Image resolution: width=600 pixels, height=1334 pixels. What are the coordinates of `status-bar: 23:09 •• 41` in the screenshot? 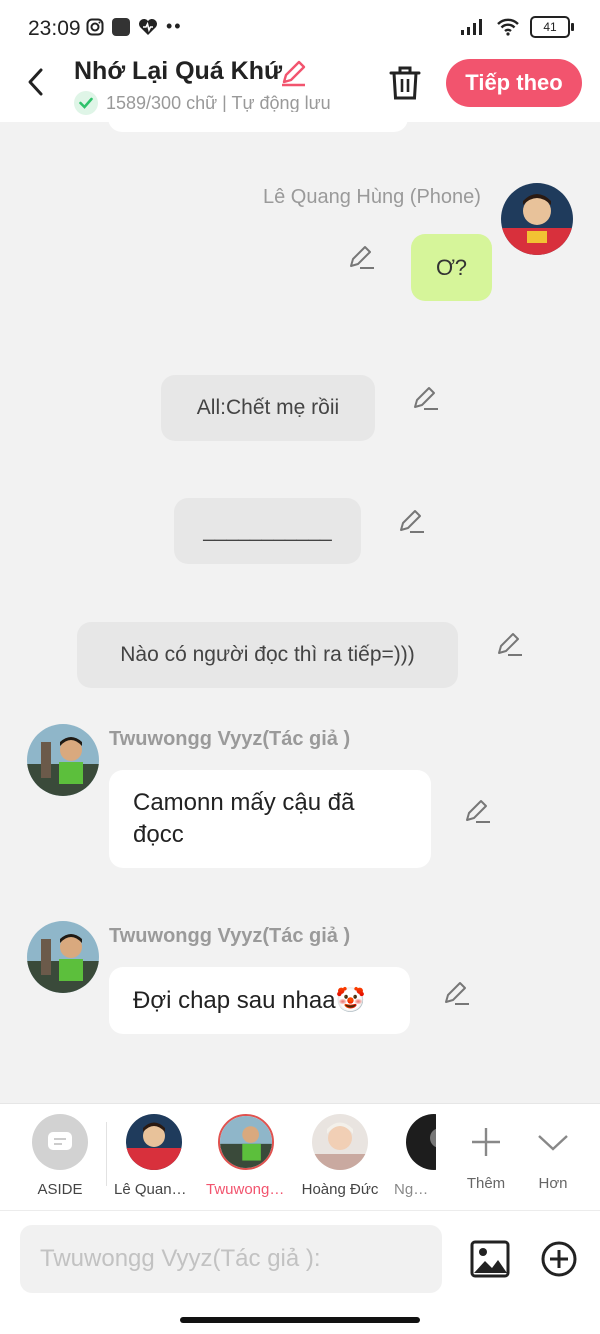 It's located at (300, 28).